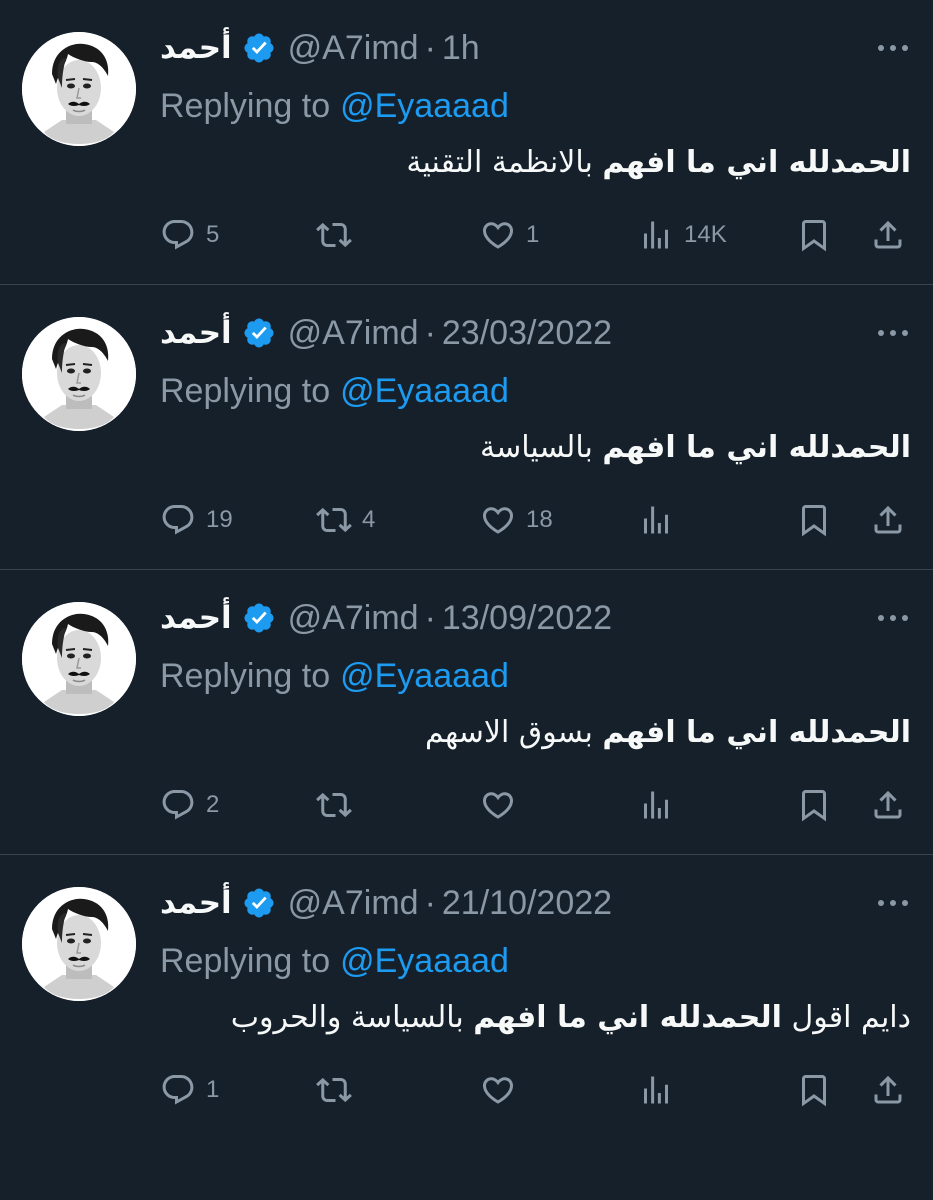 Image resolution: width=933 pixels, height=1200 pixels. I want to click on like-count: 18, so click(539, 519).